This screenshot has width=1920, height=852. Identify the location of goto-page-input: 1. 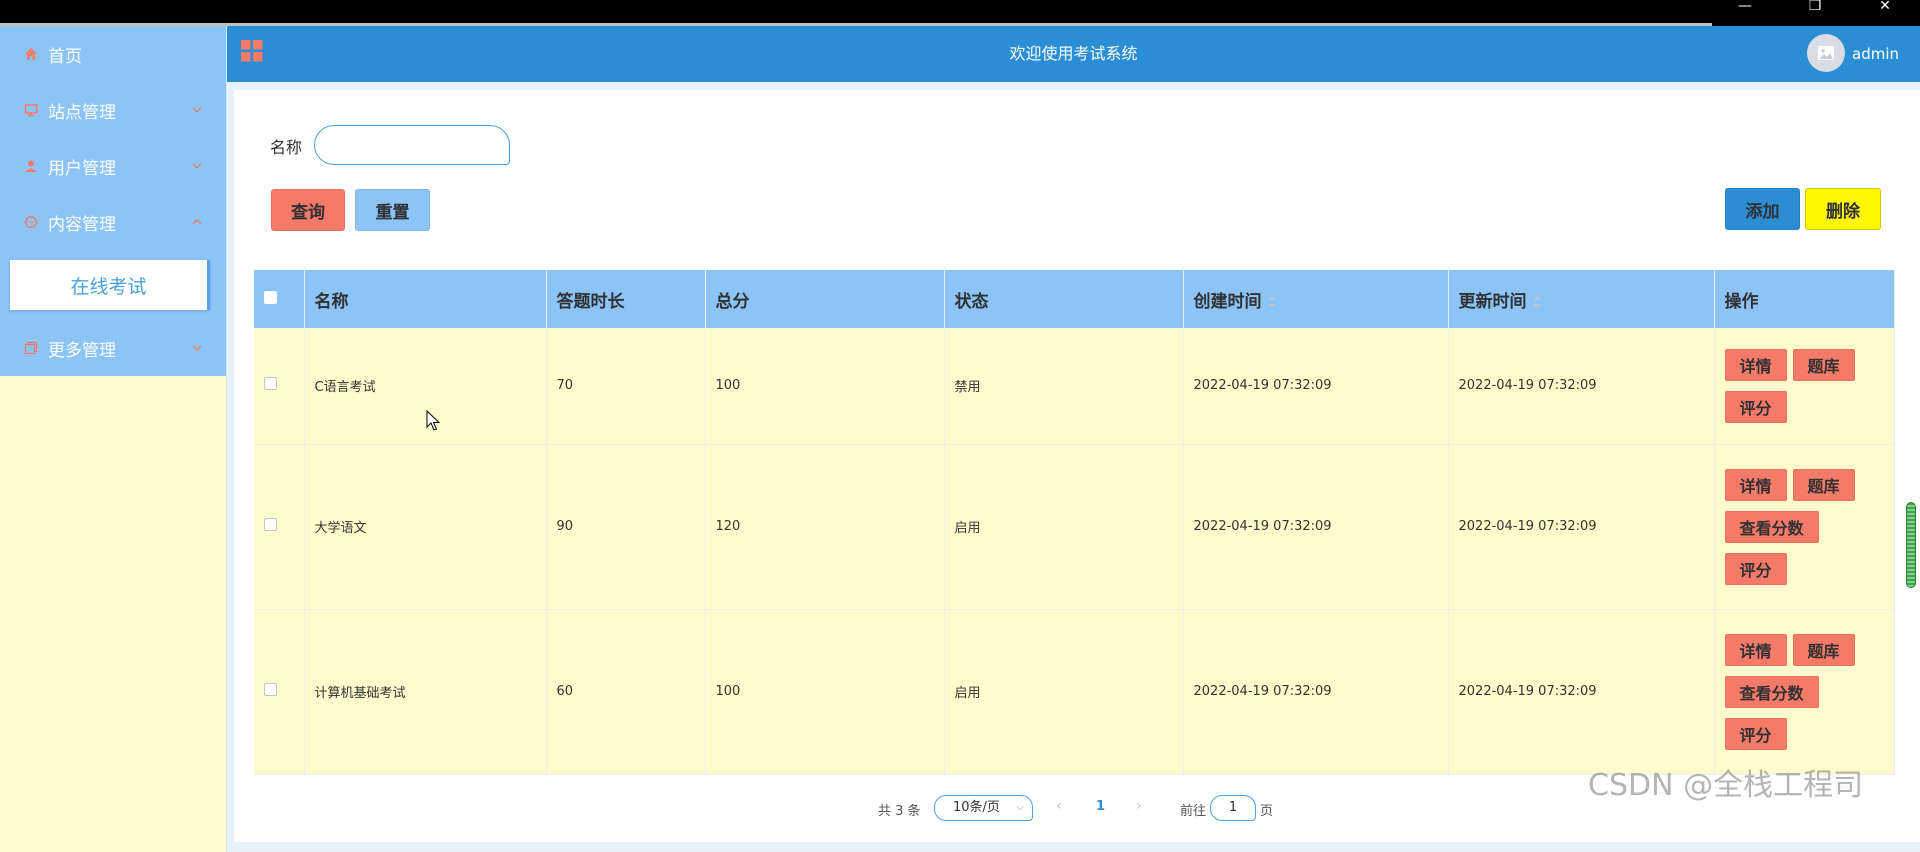
(1233, 808).